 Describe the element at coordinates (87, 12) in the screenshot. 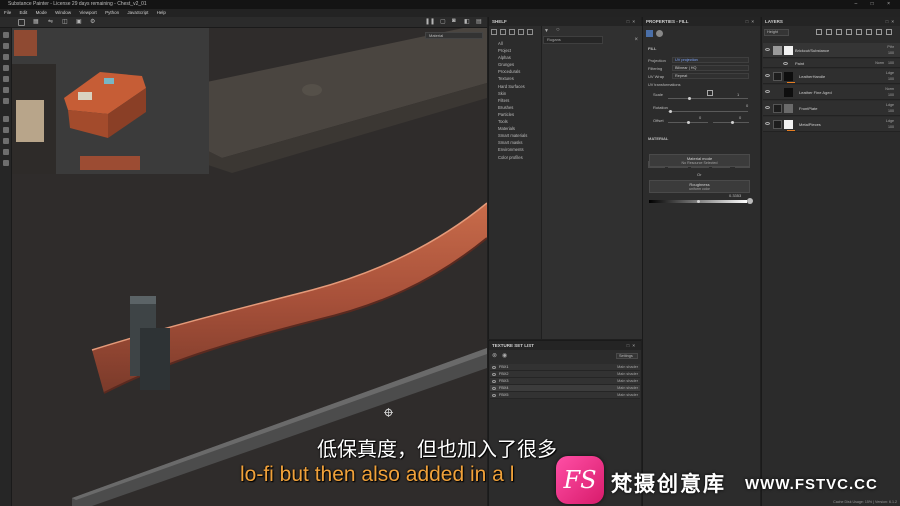

I see `menu-viewport: Viewport` at that location.